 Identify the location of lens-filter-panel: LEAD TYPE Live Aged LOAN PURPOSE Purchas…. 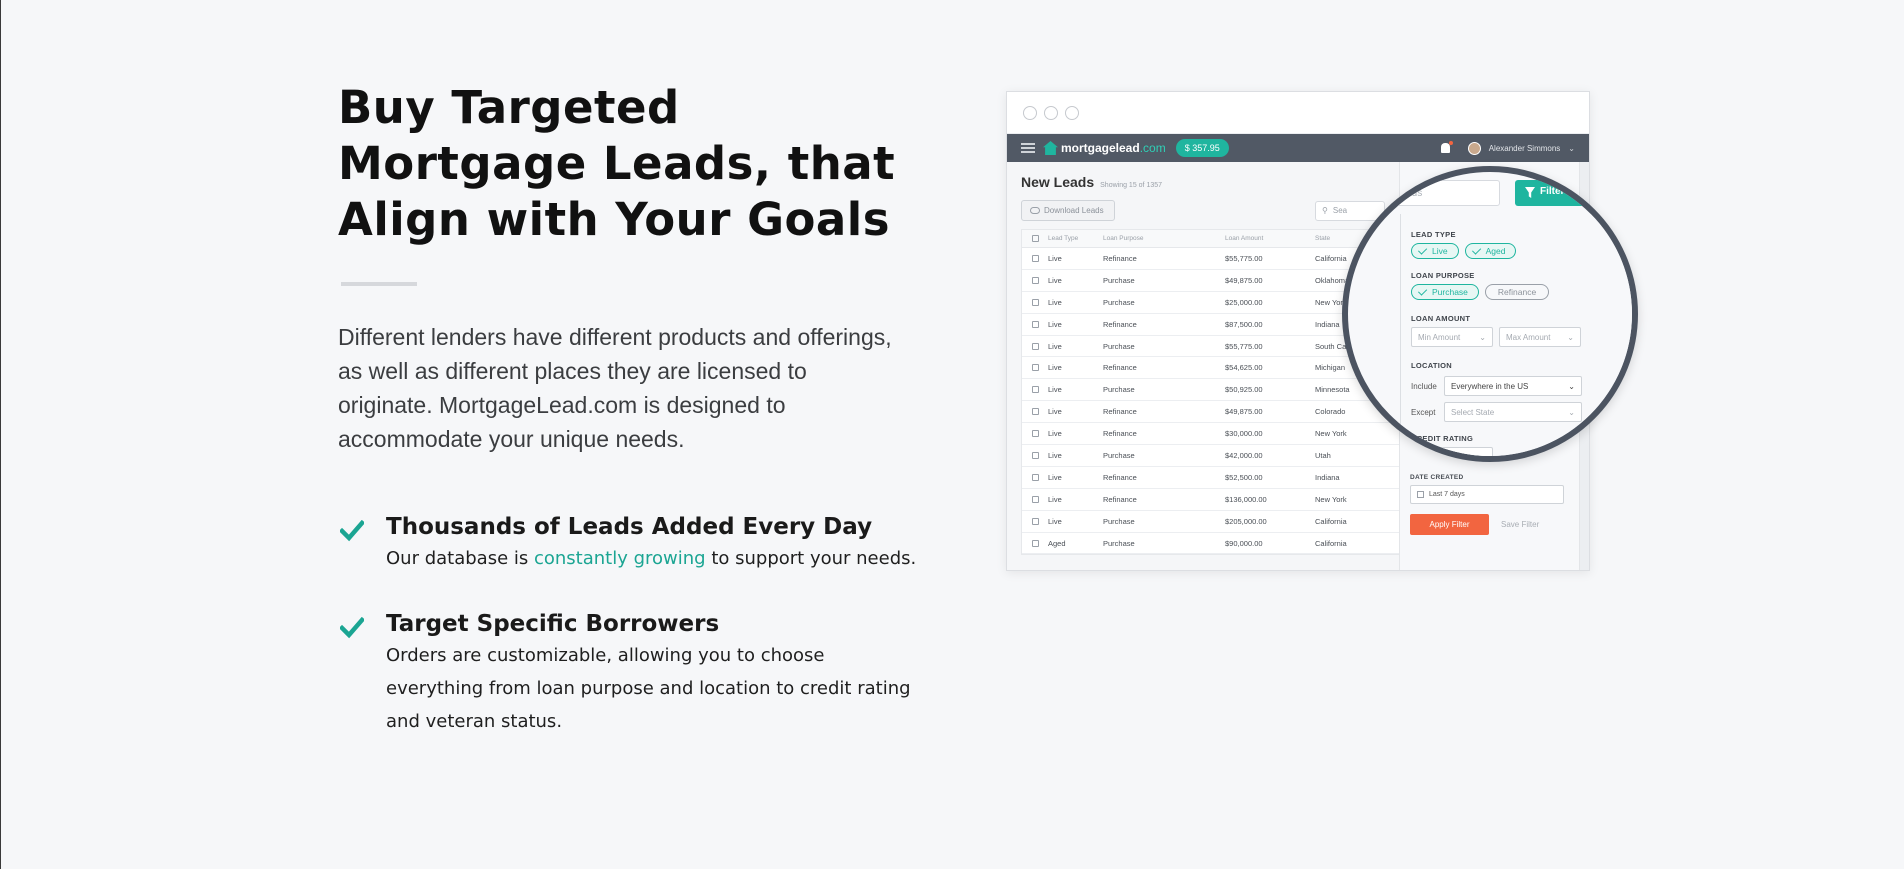
(1516, 335).